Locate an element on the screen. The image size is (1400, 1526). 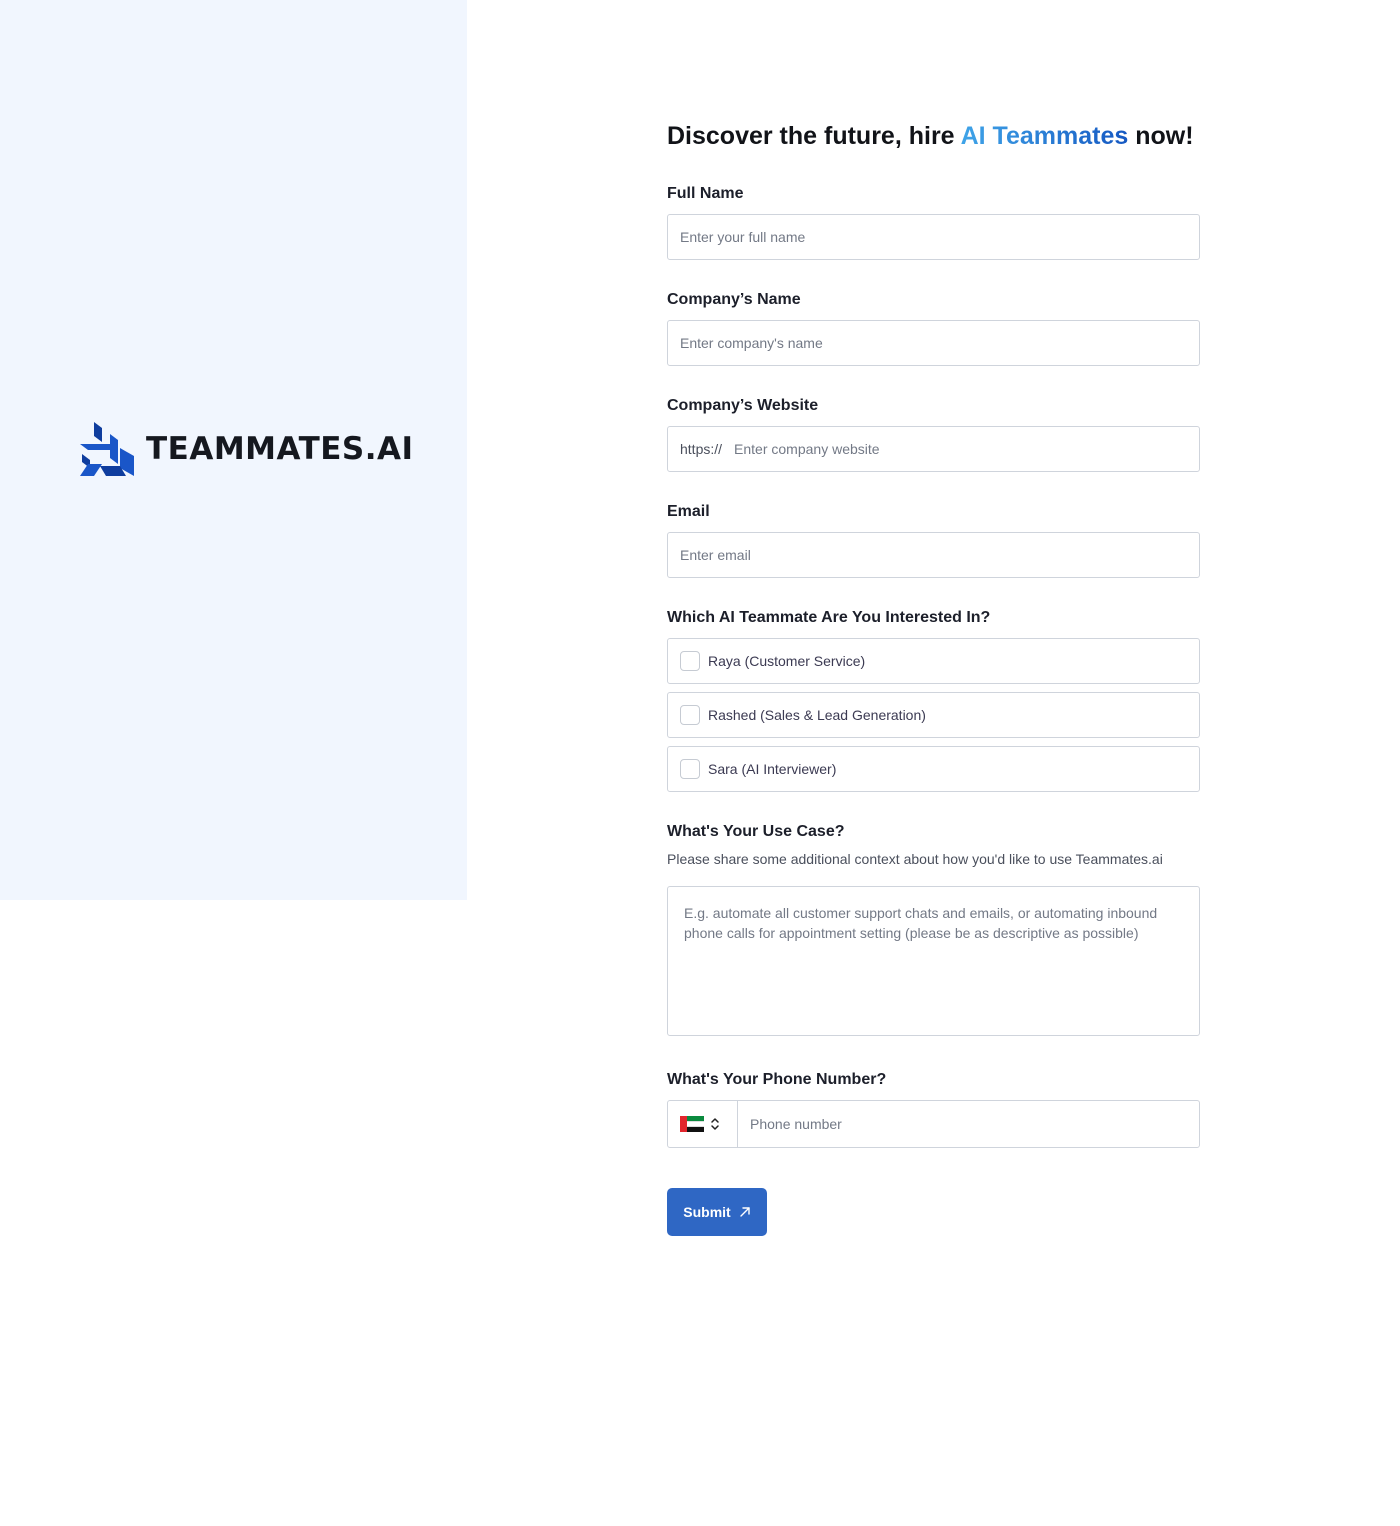
country-code-select is located at coordinates (703, 1124).